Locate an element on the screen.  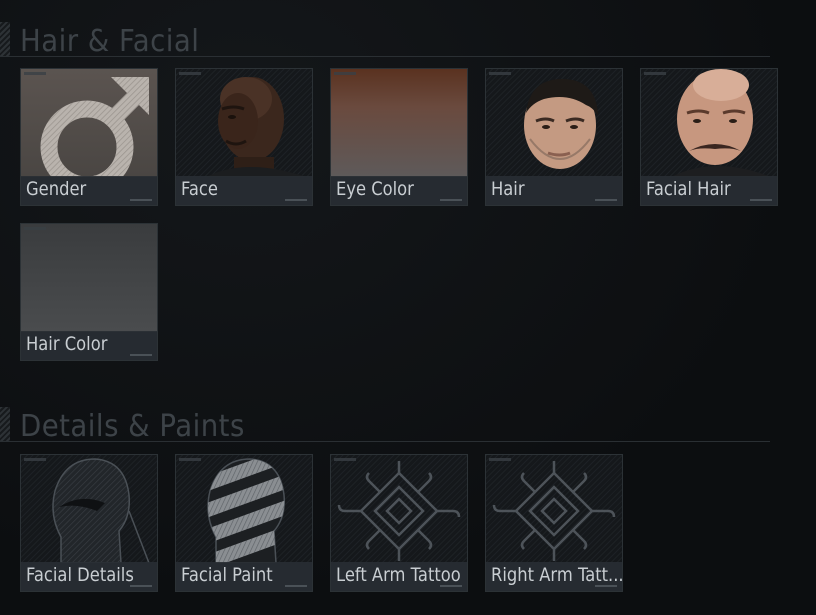
tile-facial-paint: Facial Paint is located at coordinates (244, 523).